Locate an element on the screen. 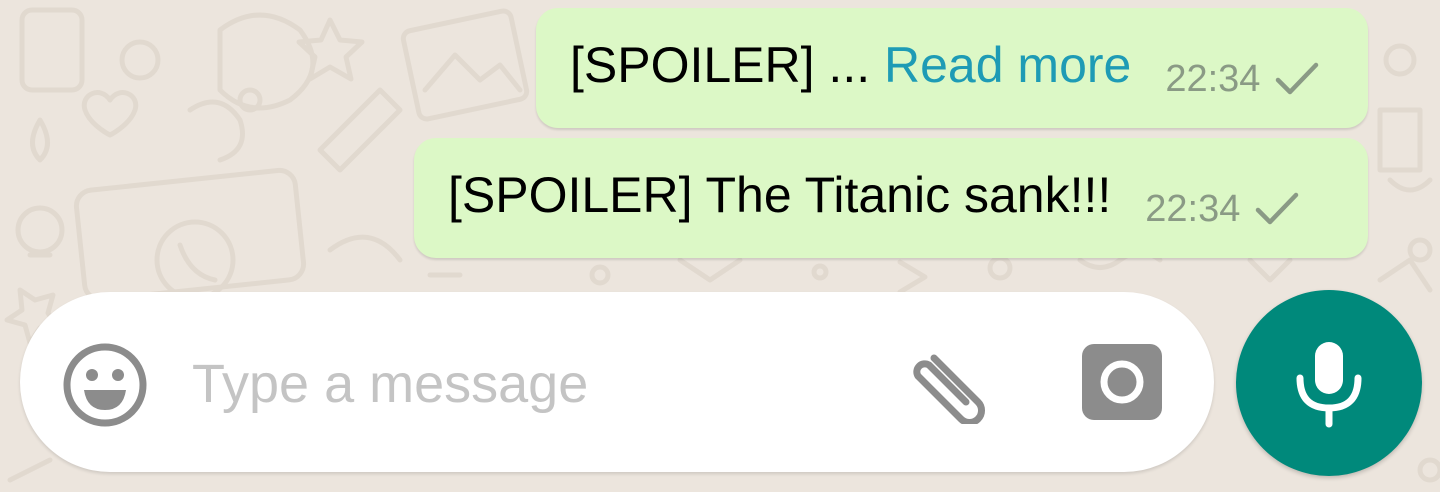 The height and width of the screenshot is (492, 1440). outgoing-message-bubble: [SPOILER] ... Read more 22:34 is located at coordinates (952, 68).